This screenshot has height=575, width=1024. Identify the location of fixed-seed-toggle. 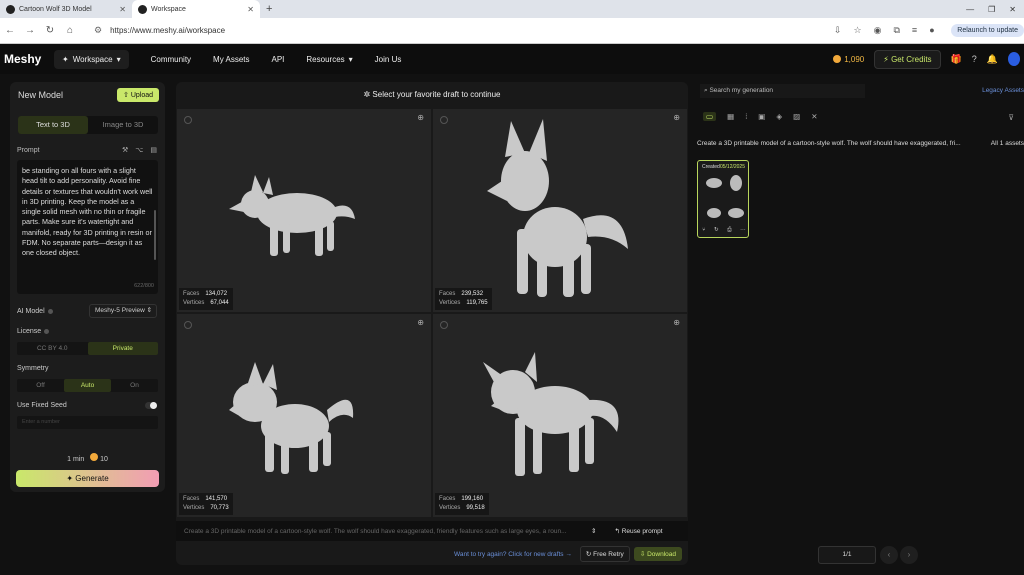
(151, 405).